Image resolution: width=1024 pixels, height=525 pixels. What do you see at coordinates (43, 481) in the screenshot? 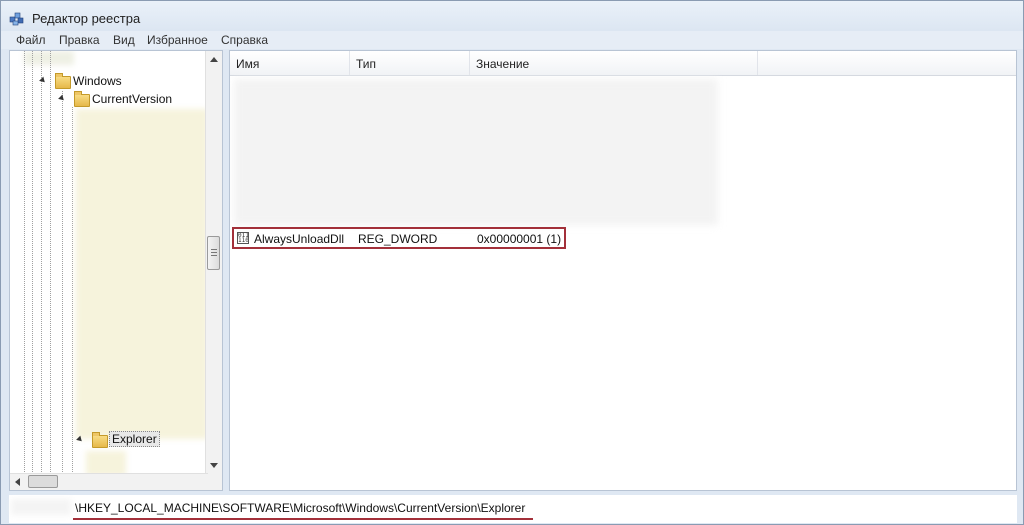
I see `hscroll-thumb` at bounding box center [43, 481].